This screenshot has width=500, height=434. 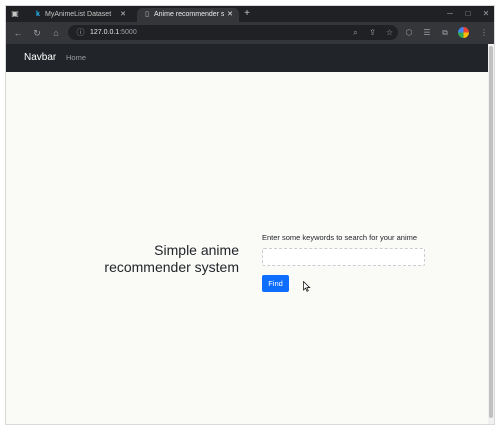 What do you see at coordinates (427, 33) in the screenshot?
I see `reading-list-icon: ☰` at bounding box center [427, 33].